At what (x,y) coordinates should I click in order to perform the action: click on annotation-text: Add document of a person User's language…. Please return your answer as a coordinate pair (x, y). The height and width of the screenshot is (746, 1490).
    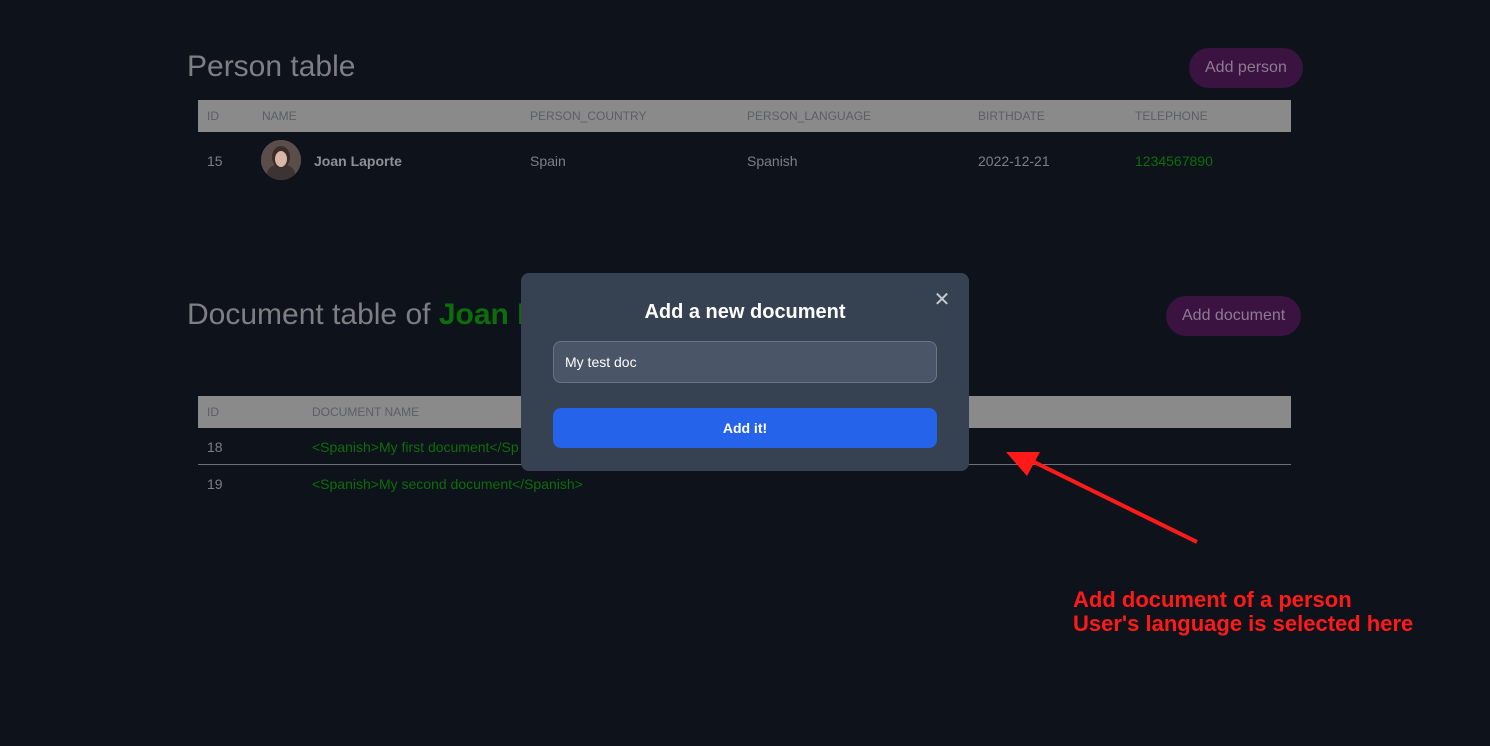
    Looking at the image, I should click on (1243, 612).